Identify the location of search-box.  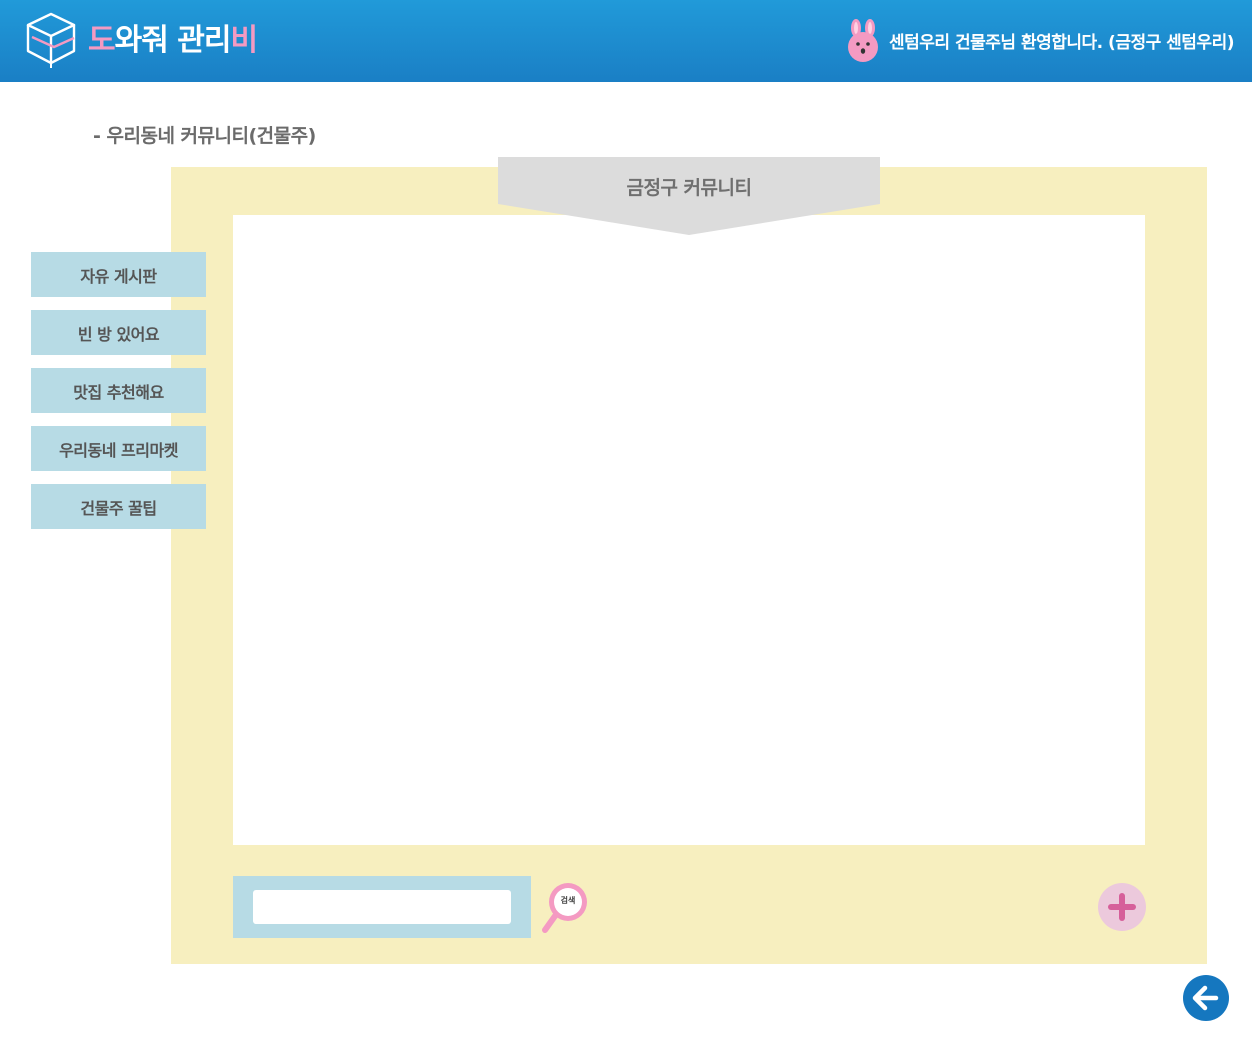
(382, 907).